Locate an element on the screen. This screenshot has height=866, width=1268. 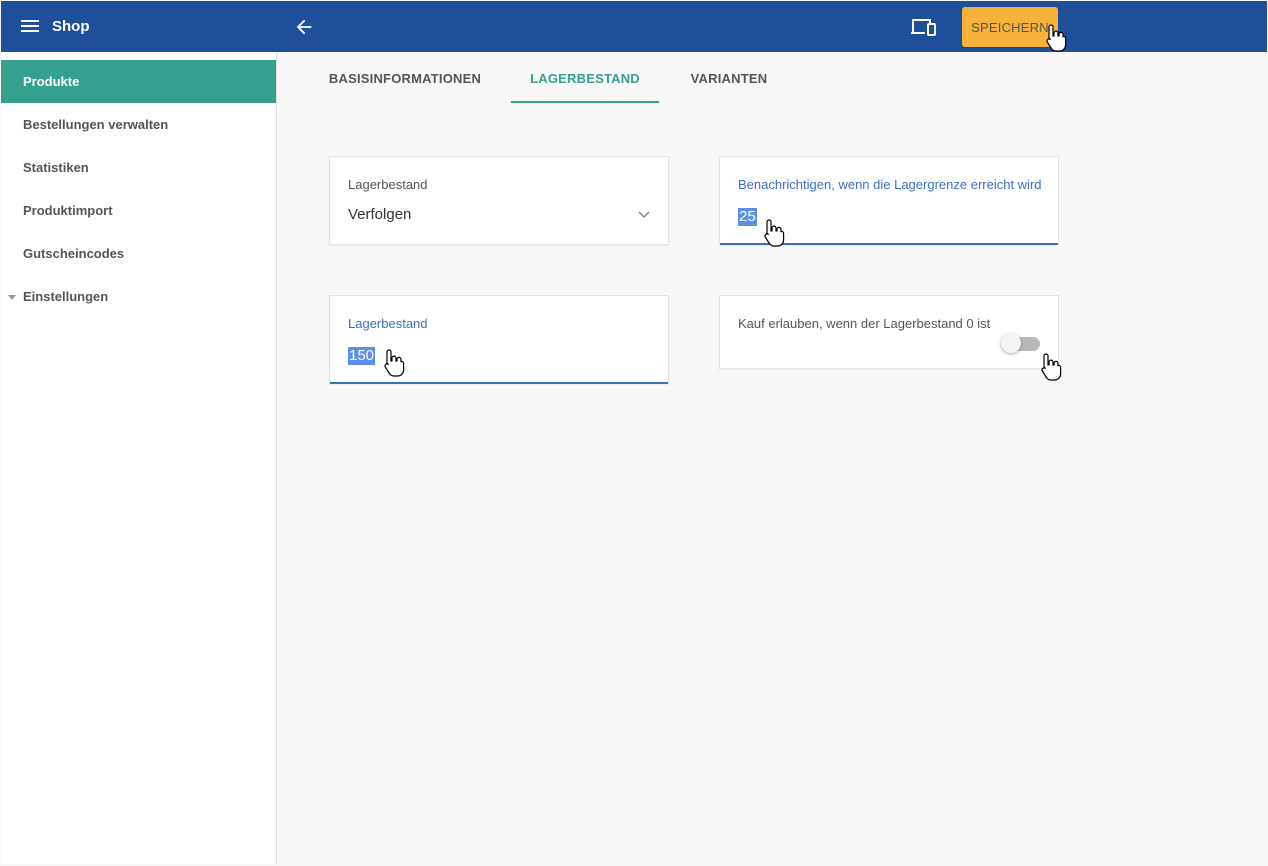
sidebar-item-statistiken: Statistiken is located at coordinates (138, 167).